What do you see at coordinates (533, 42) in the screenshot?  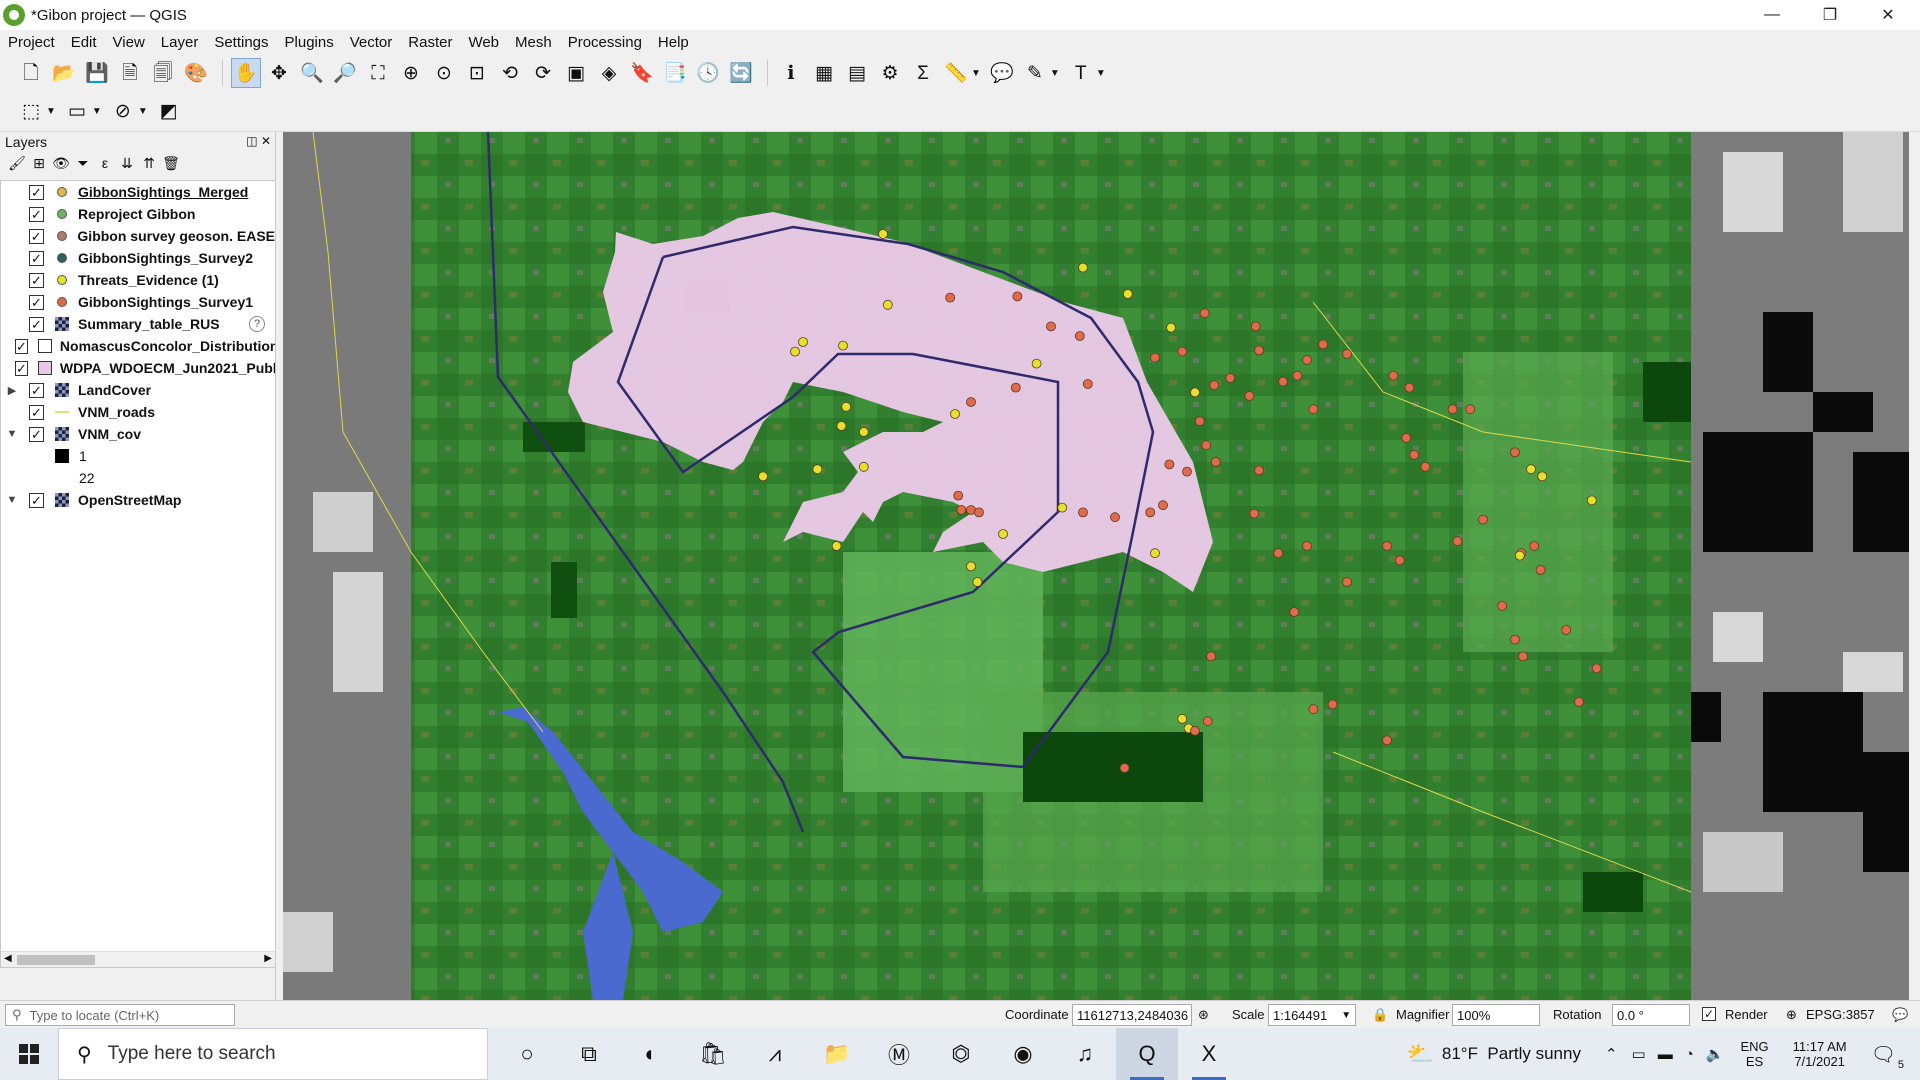 I see `menu-mesh: Mesh` at bounding box center [533, 42].